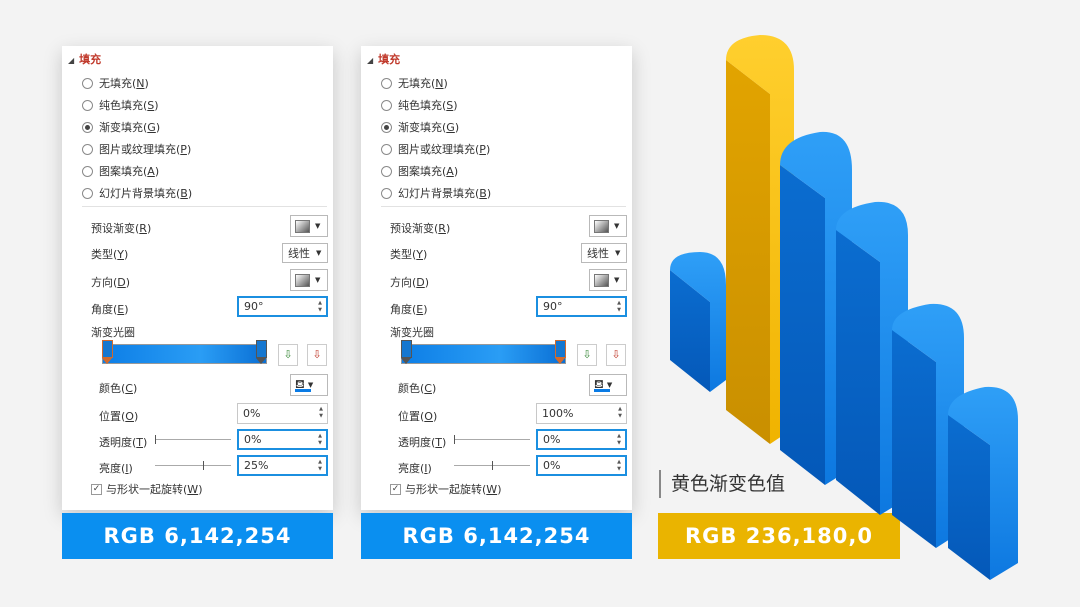 The height and width of the screenshot is (607, 1080). Describe the element at coordinates (389, 59) in the screenshot. I see `section-title: 填充` at that location.